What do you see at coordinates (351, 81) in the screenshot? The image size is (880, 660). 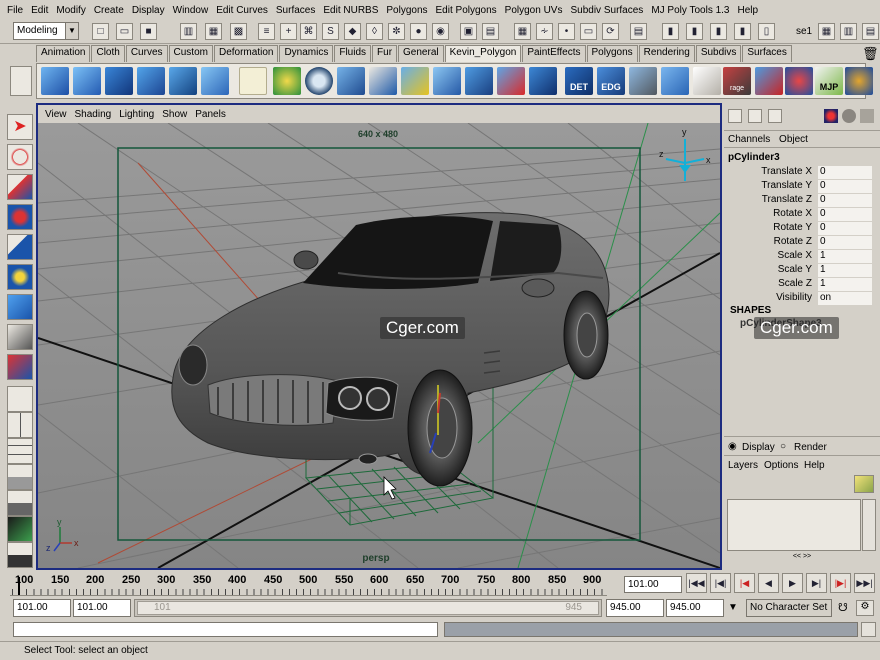 I see `poly-bevel-icon` at bounding box center [351, 81].